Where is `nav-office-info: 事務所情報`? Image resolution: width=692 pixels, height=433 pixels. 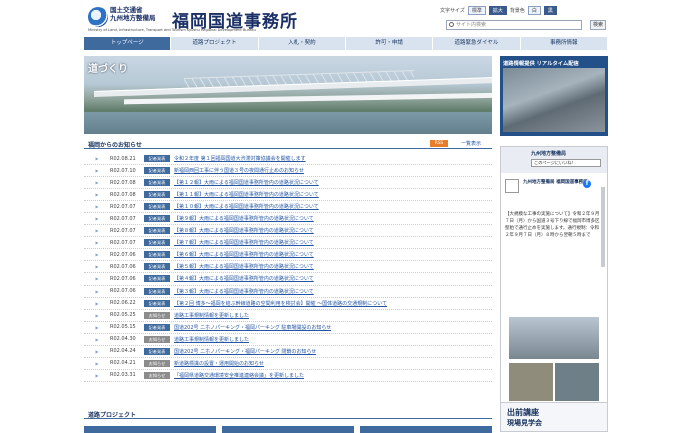
nav-office-info: 事務所情報 is located at coordinates (564, 43).